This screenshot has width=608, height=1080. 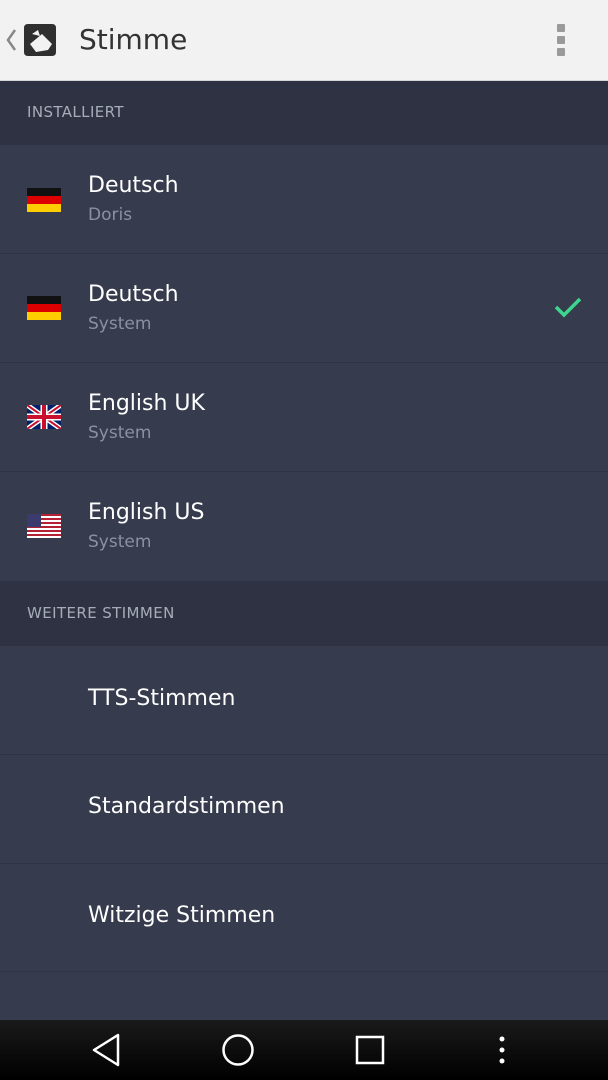 I want to click on nav-home-button, so click(x=238, y=1050).